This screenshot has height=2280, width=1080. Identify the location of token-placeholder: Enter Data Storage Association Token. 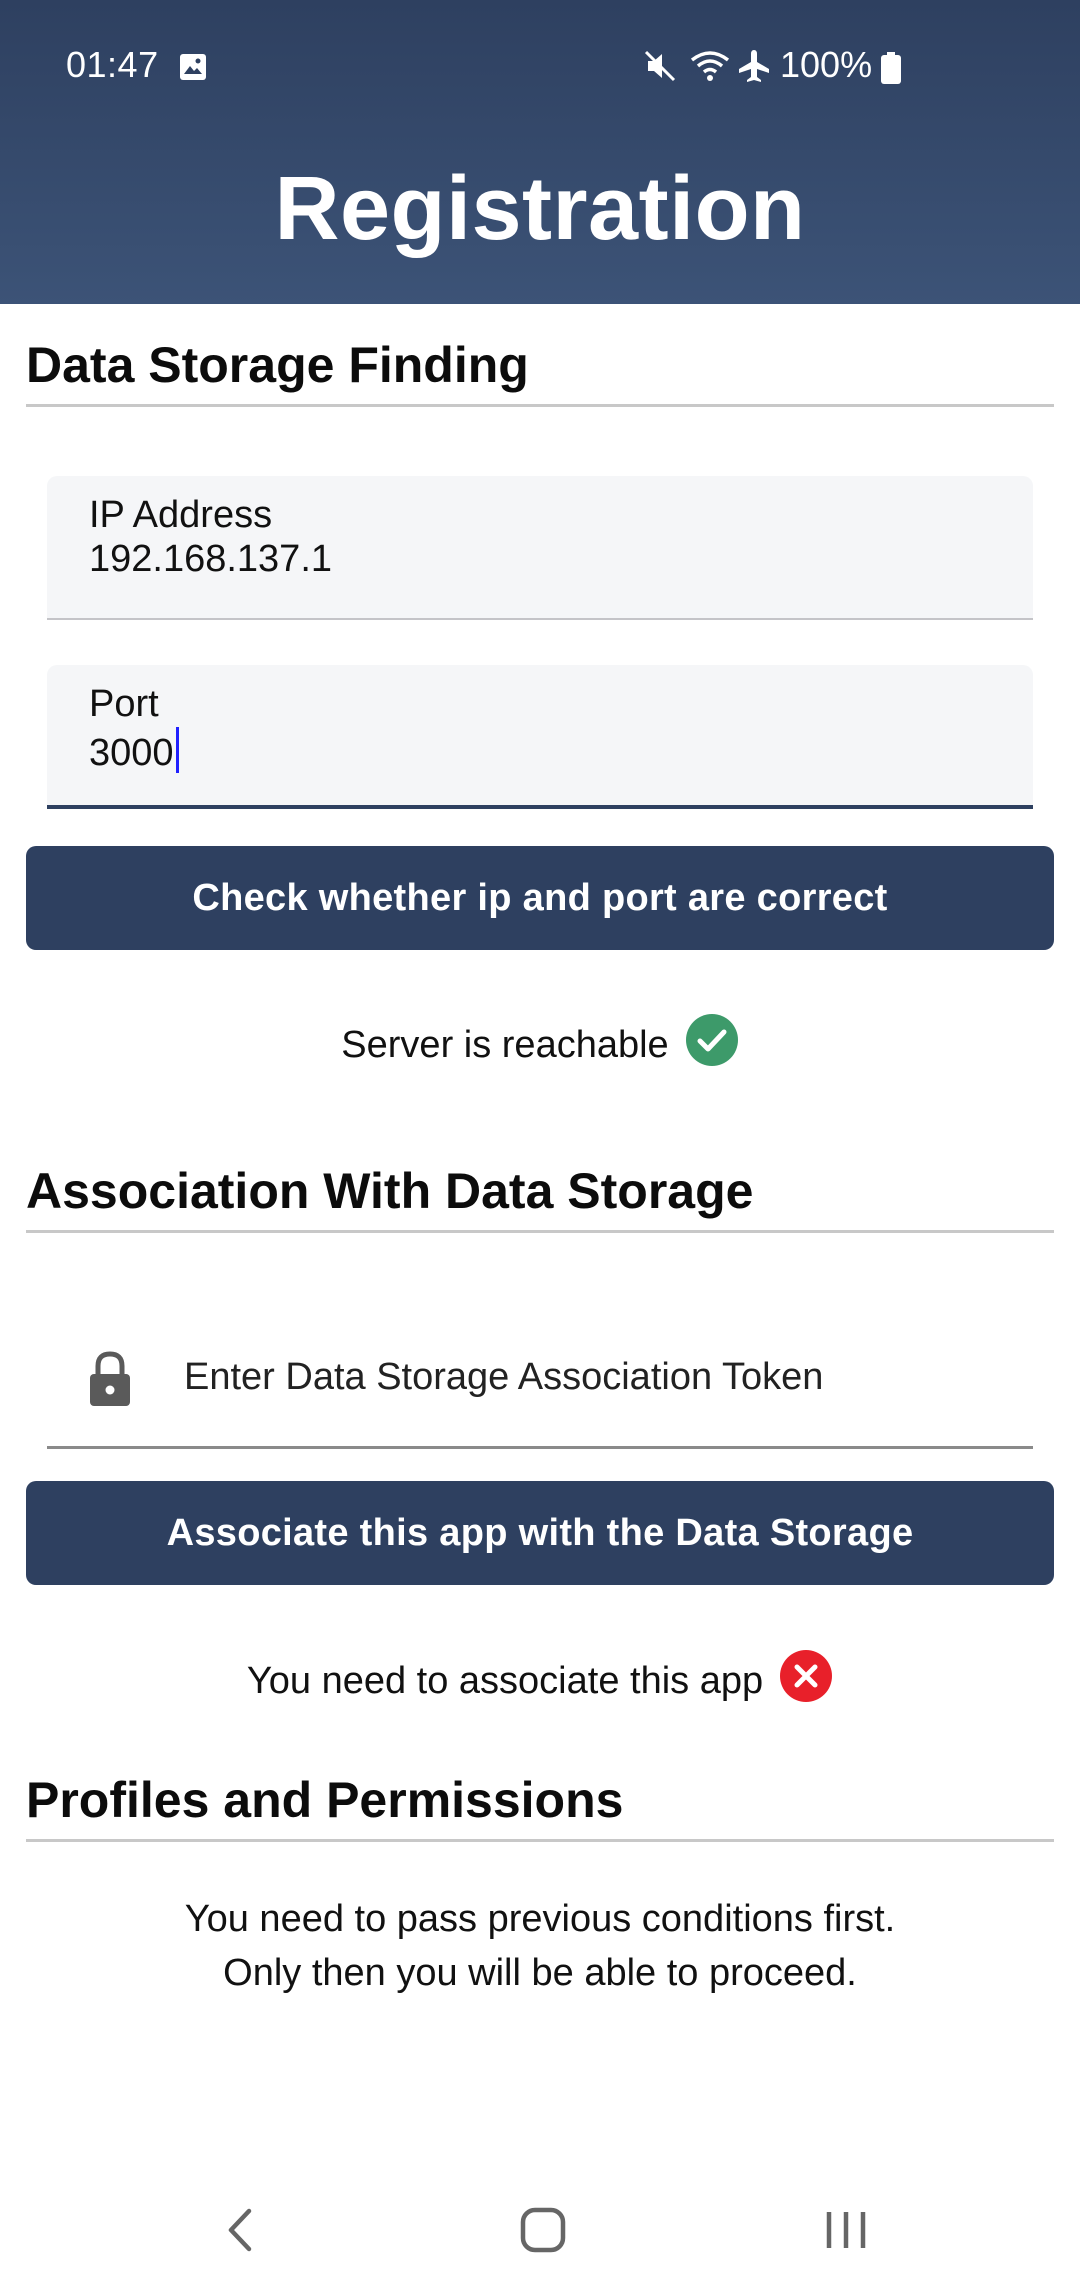
(504, 1377).